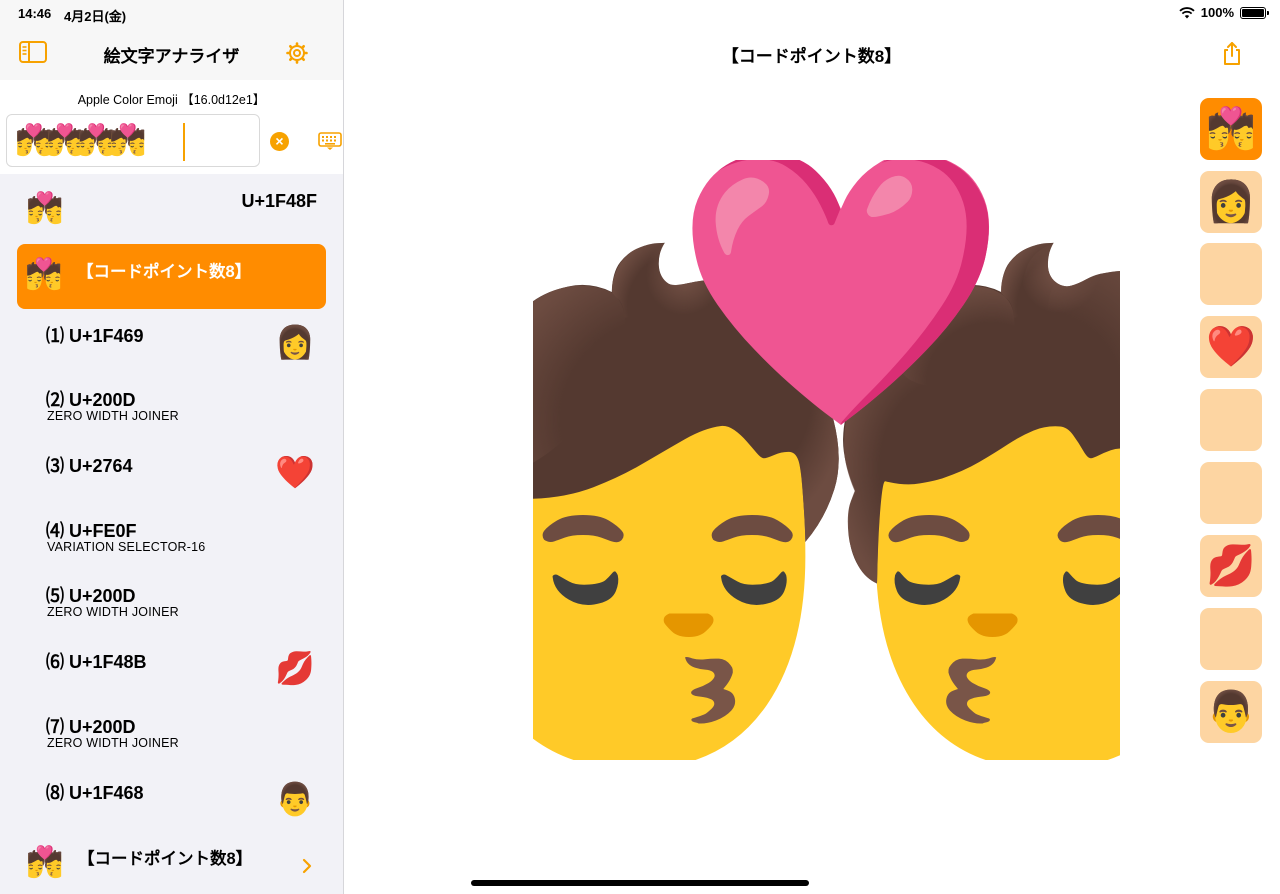 Image resolution: width=1280 pixels, height=894 pixels. I want to click on text-caret, so click(184, 142).